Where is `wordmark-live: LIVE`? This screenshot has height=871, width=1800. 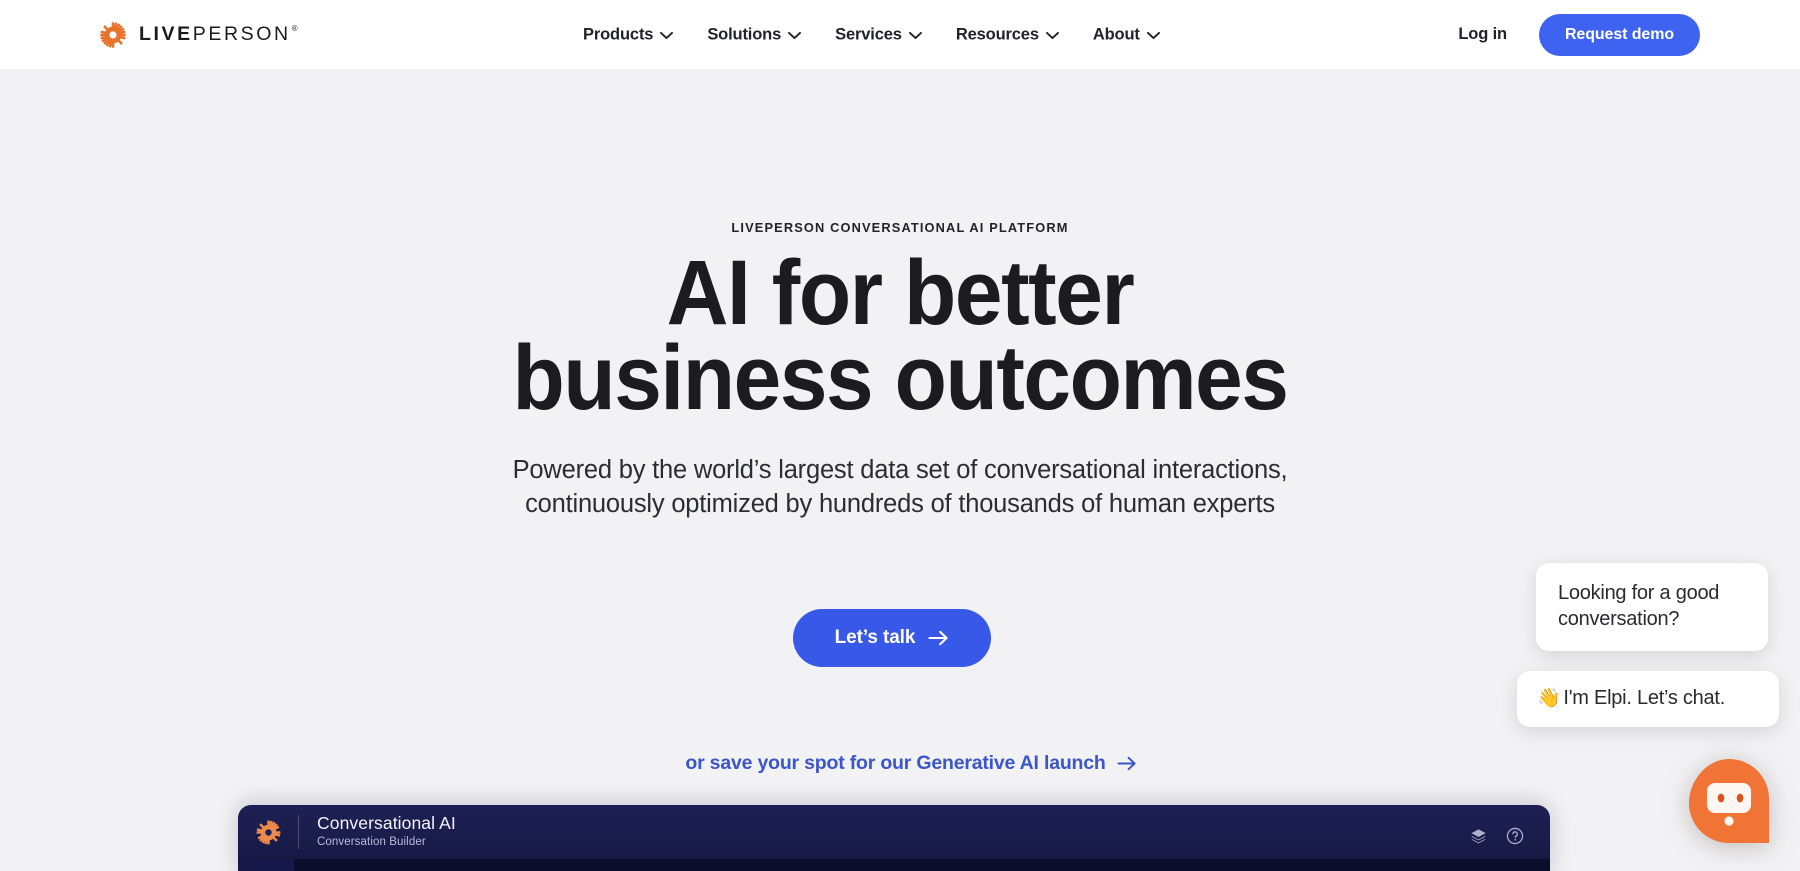
wordmark-live: LIVE is located at coordinates (166, 34).